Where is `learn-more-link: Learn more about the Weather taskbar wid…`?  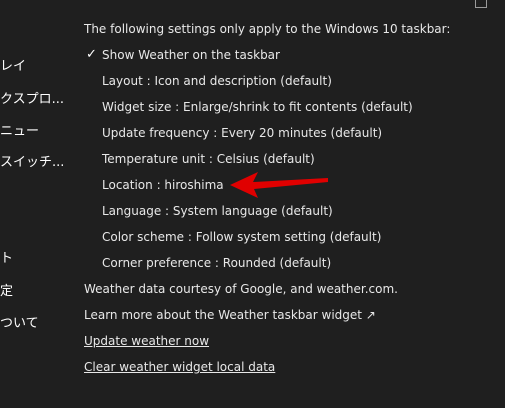
learn-more-link: Learn more about the Weather taskbar wid… is located at coordinates (230, 315).